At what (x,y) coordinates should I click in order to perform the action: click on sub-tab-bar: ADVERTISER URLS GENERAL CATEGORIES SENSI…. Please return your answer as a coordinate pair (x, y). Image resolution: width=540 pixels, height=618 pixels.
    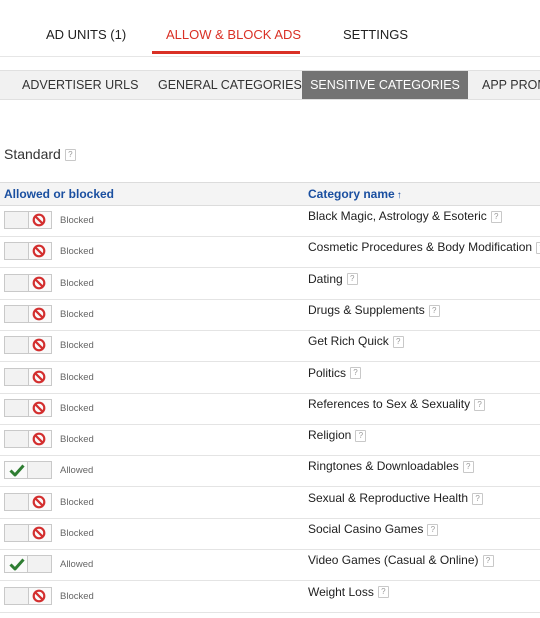
    Looking at the image, I should click on (270, 85).